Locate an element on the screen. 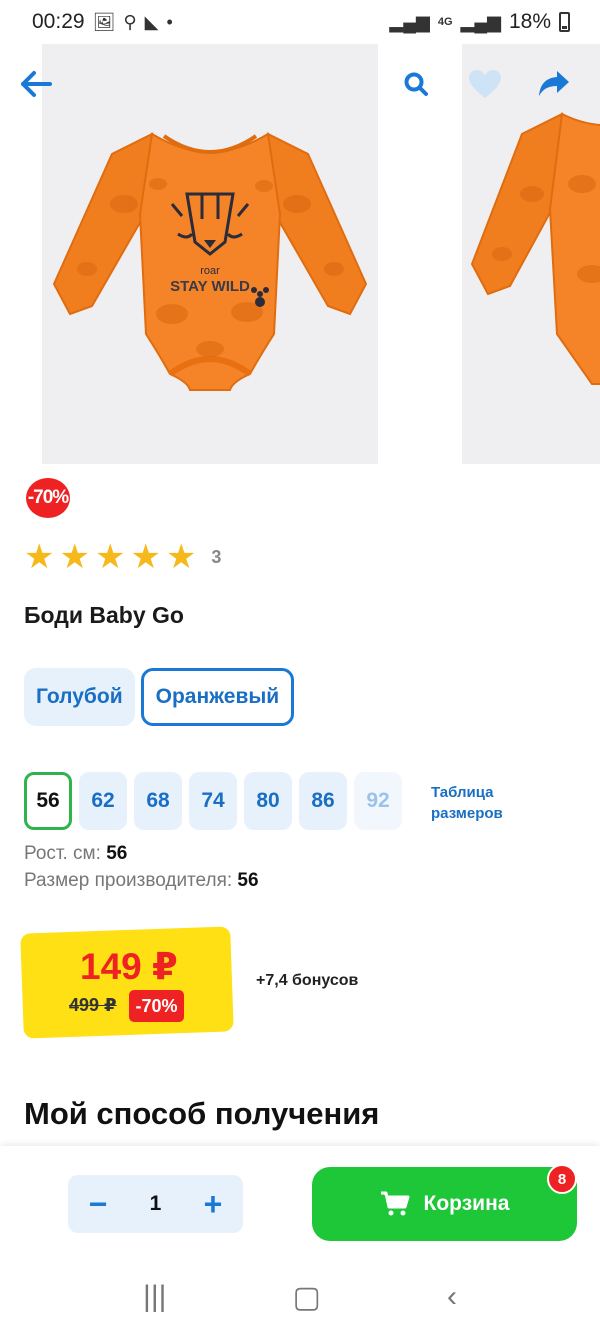  size-option: 74 is located at coordinates (213, 801).